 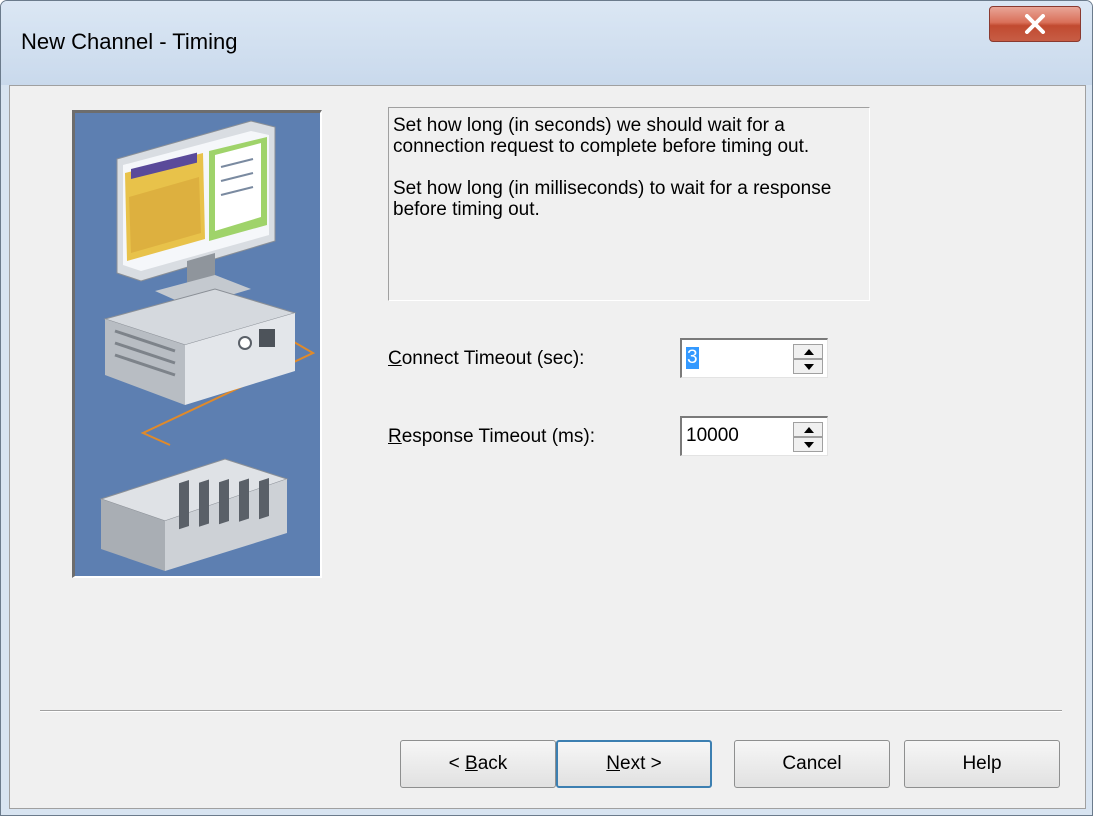 What do you see at coordinates (754, 436) in the screenshot?
I see `response-timeout-spinner: 10000` at bounding box center [754, 436].